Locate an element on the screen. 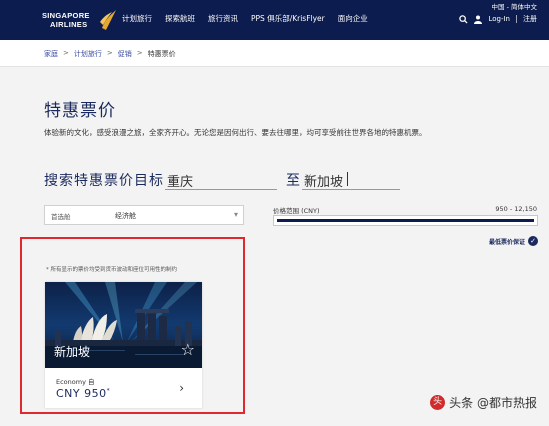 The image size is (549, 426). nav-item-explore-flights: 探索航班 is located at coordinates (180, 18).